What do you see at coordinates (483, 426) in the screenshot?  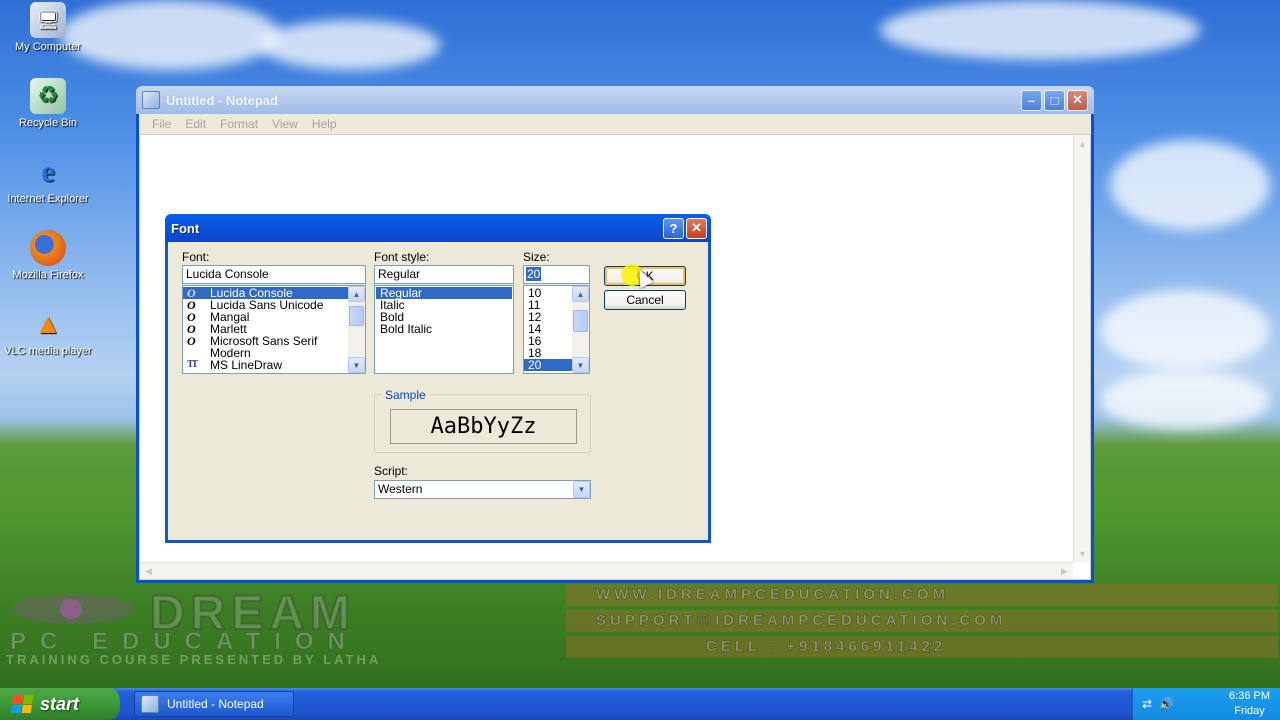 I see `sample-preview: AaBbYyZz` at bounding box center [483, 426].